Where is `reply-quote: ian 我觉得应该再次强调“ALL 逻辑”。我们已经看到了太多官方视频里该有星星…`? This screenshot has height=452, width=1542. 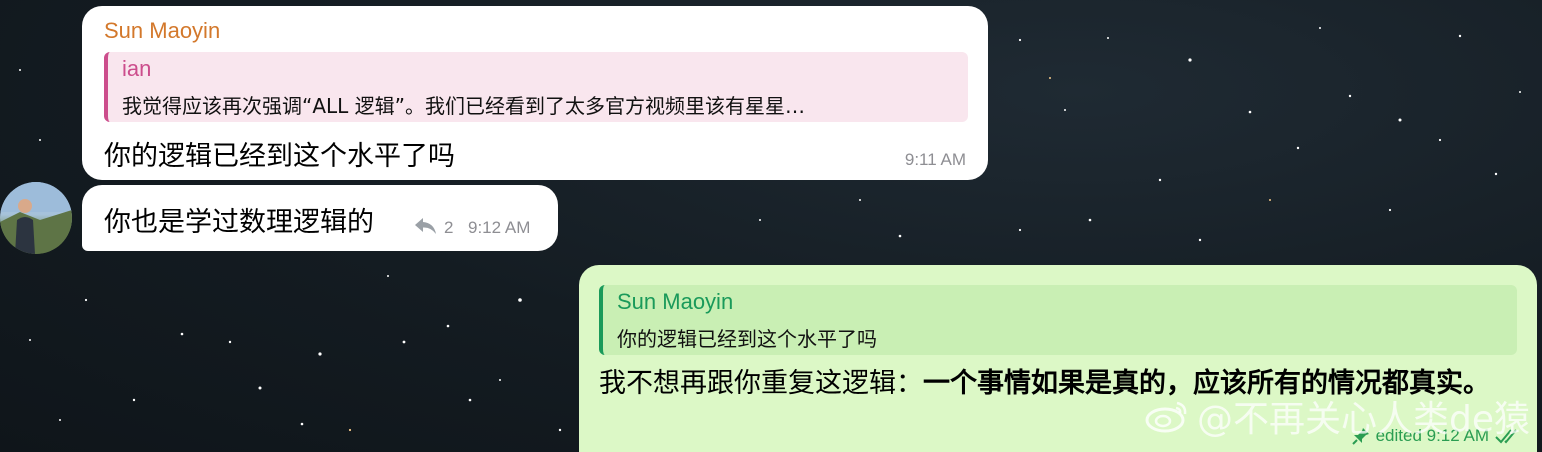
reply-quote: ian 我觉得应该再次强调“ALL 逻辑”。我们已经看到了太多官方视频里该有星星… is located at coordinates (536, 87).